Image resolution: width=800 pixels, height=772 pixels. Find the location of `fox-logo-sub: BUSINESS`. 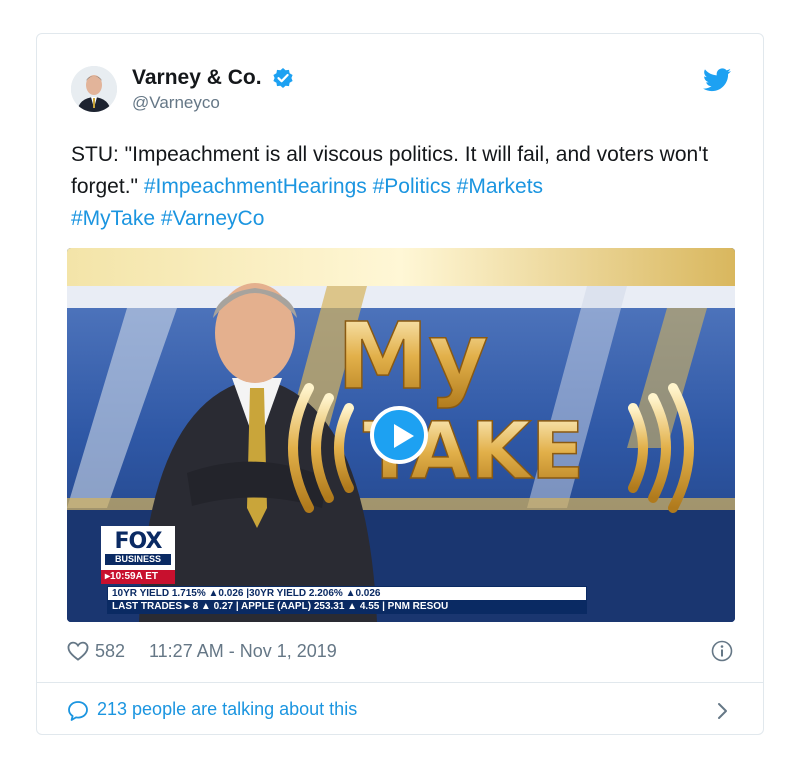

fox-logo-sub: BUSINESS is located at coordinates (138, 559).